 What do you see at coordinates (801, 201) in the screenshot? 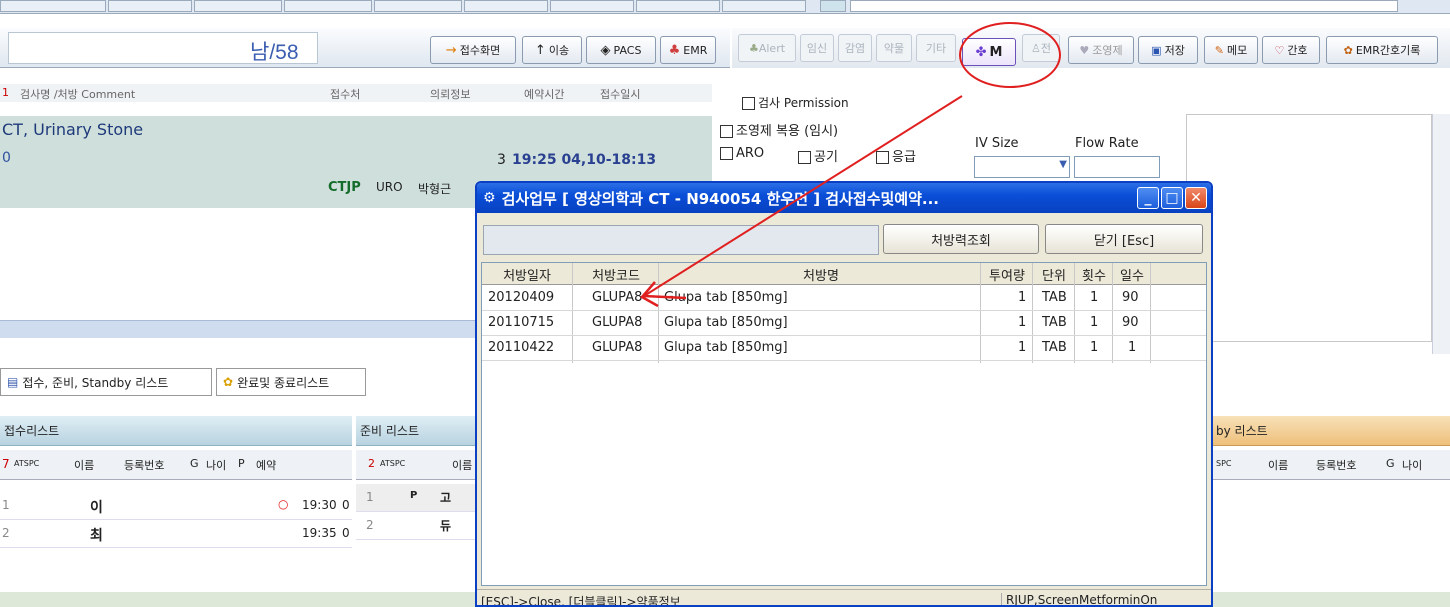
I see `annotation-arrow` at bounding box center [801, 201].